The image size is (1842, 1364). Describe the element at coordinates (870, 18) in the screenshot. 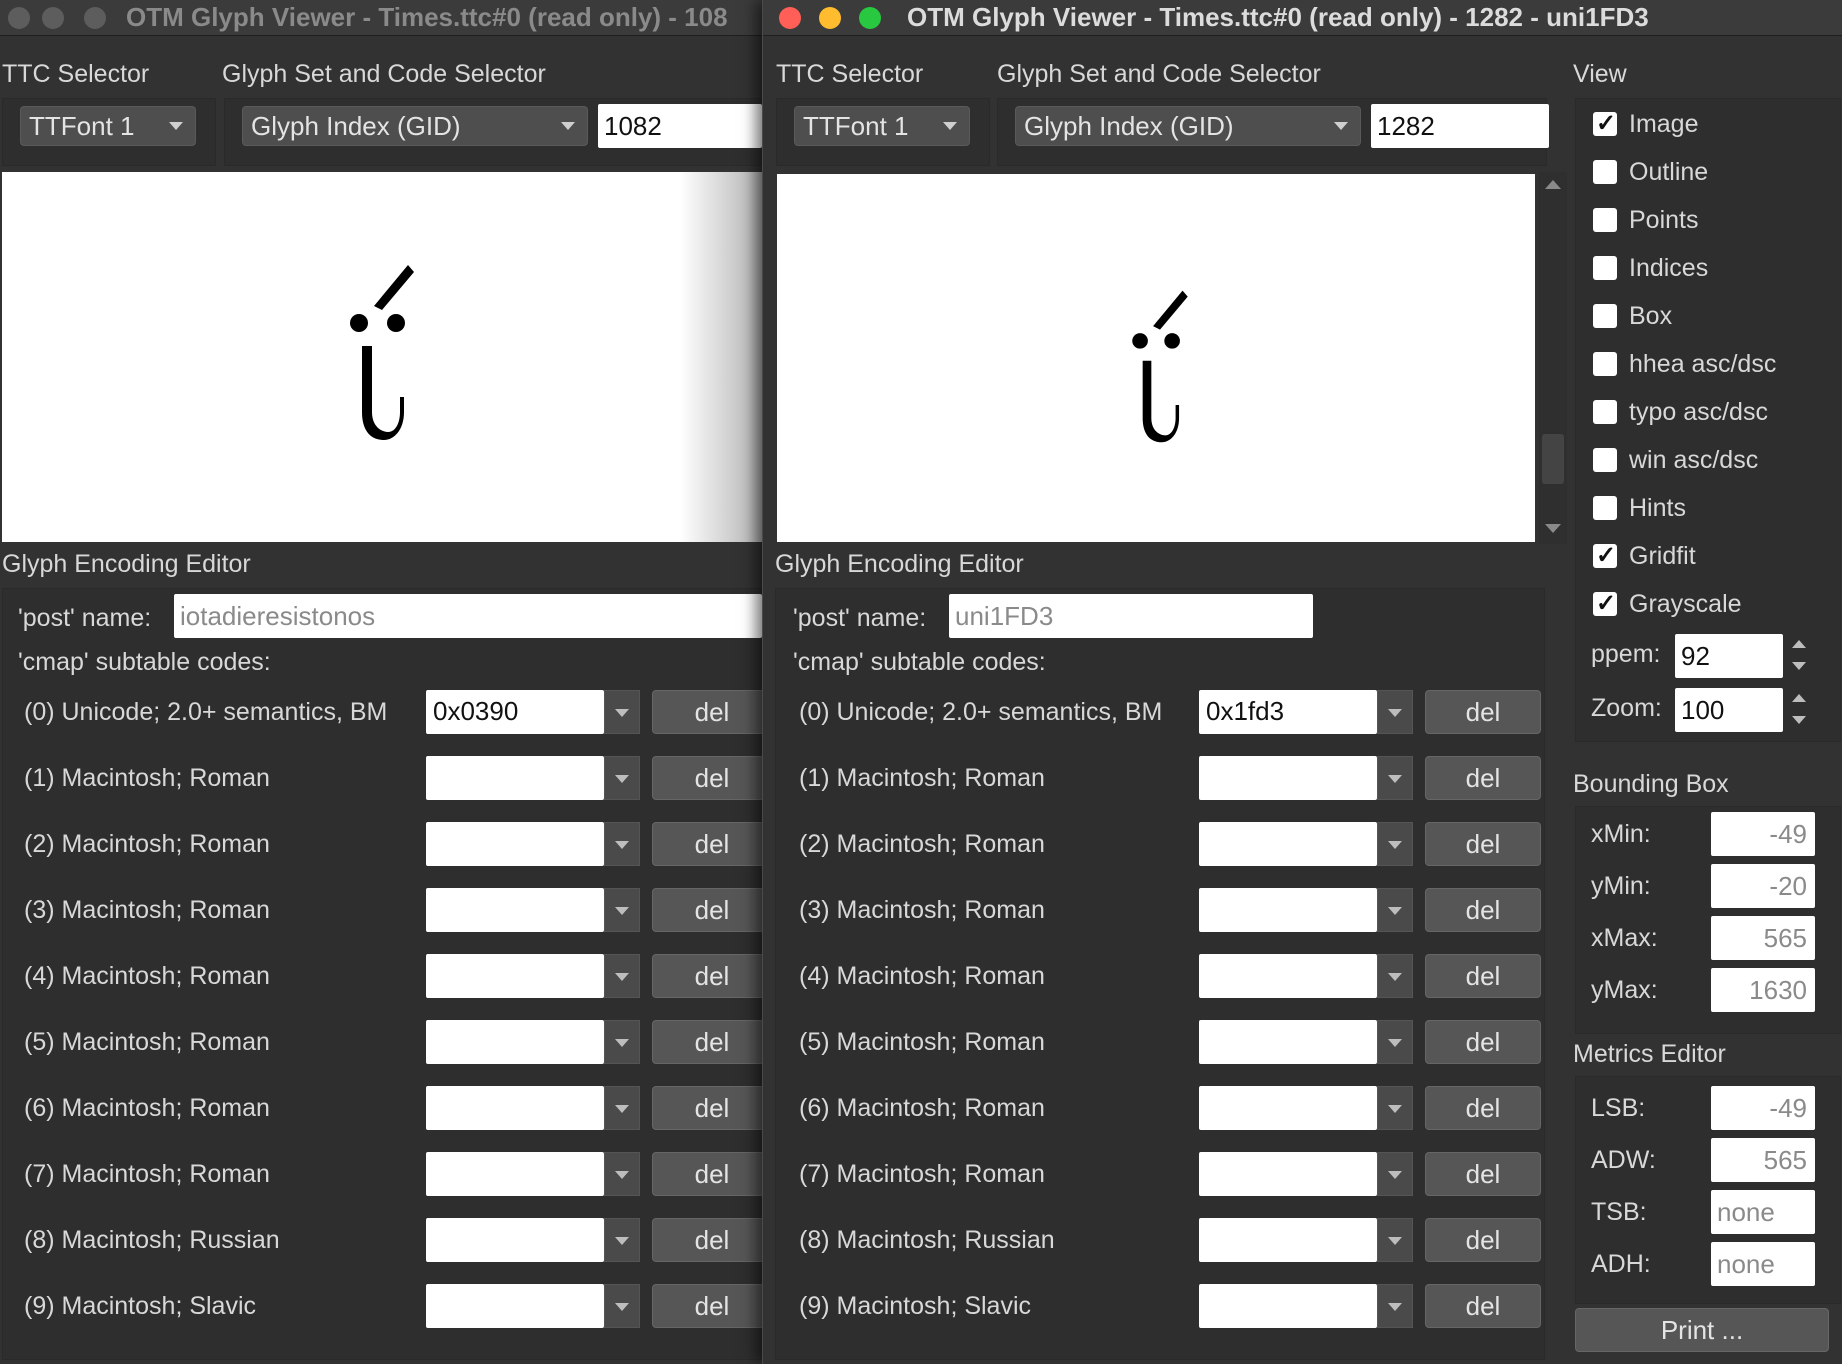

I see `zoom-button` at that location.